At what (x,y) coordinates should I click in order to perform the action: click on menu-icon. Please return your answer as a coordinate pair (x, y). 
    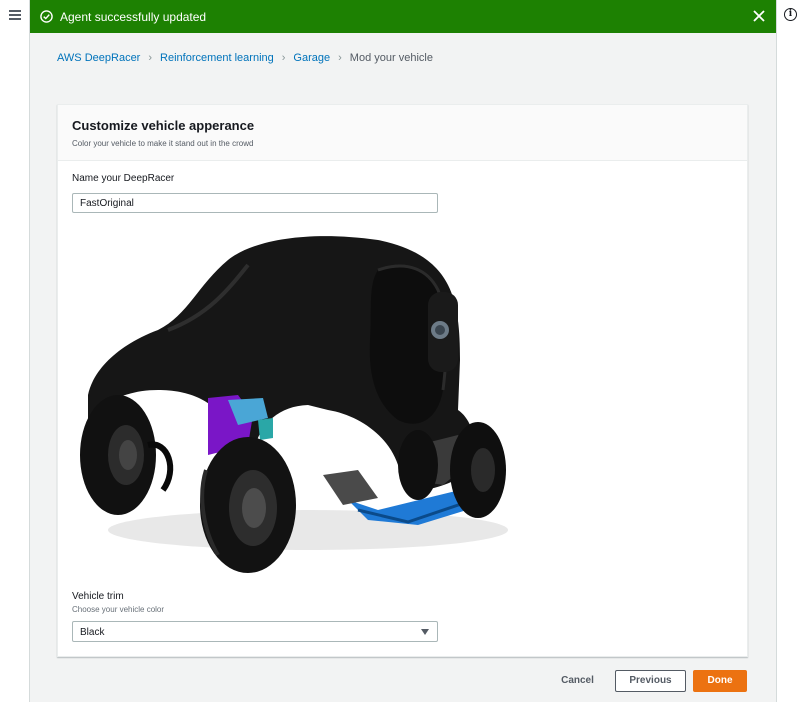
    Looking at the image, I should click on (15, 15).